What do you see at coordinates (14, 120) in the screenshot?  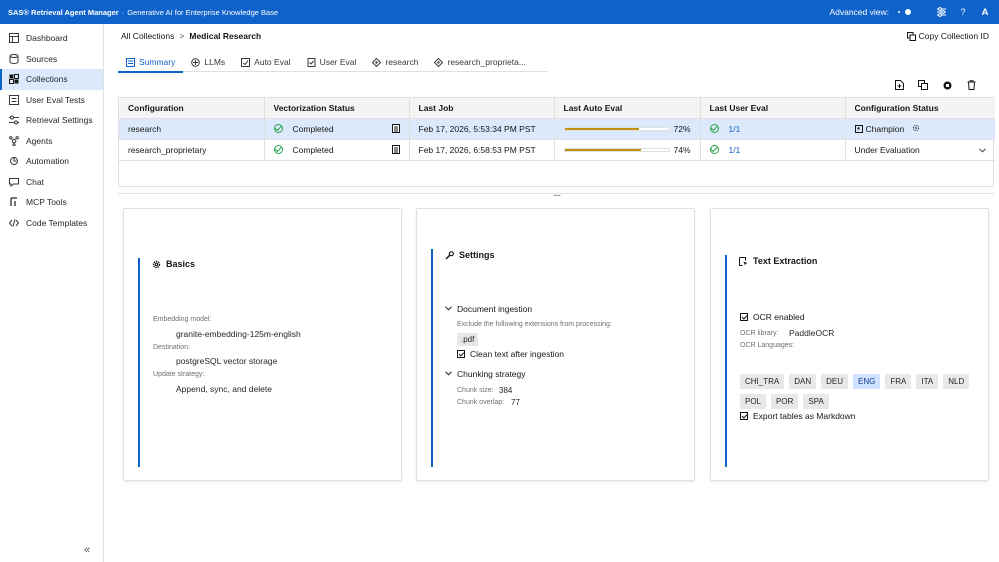 I see `sliders-icon` at bounding box center [14, 120].